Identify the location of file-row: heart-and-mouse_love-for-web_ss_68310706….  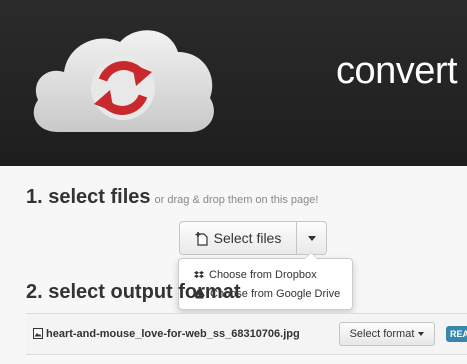
(246, 334).